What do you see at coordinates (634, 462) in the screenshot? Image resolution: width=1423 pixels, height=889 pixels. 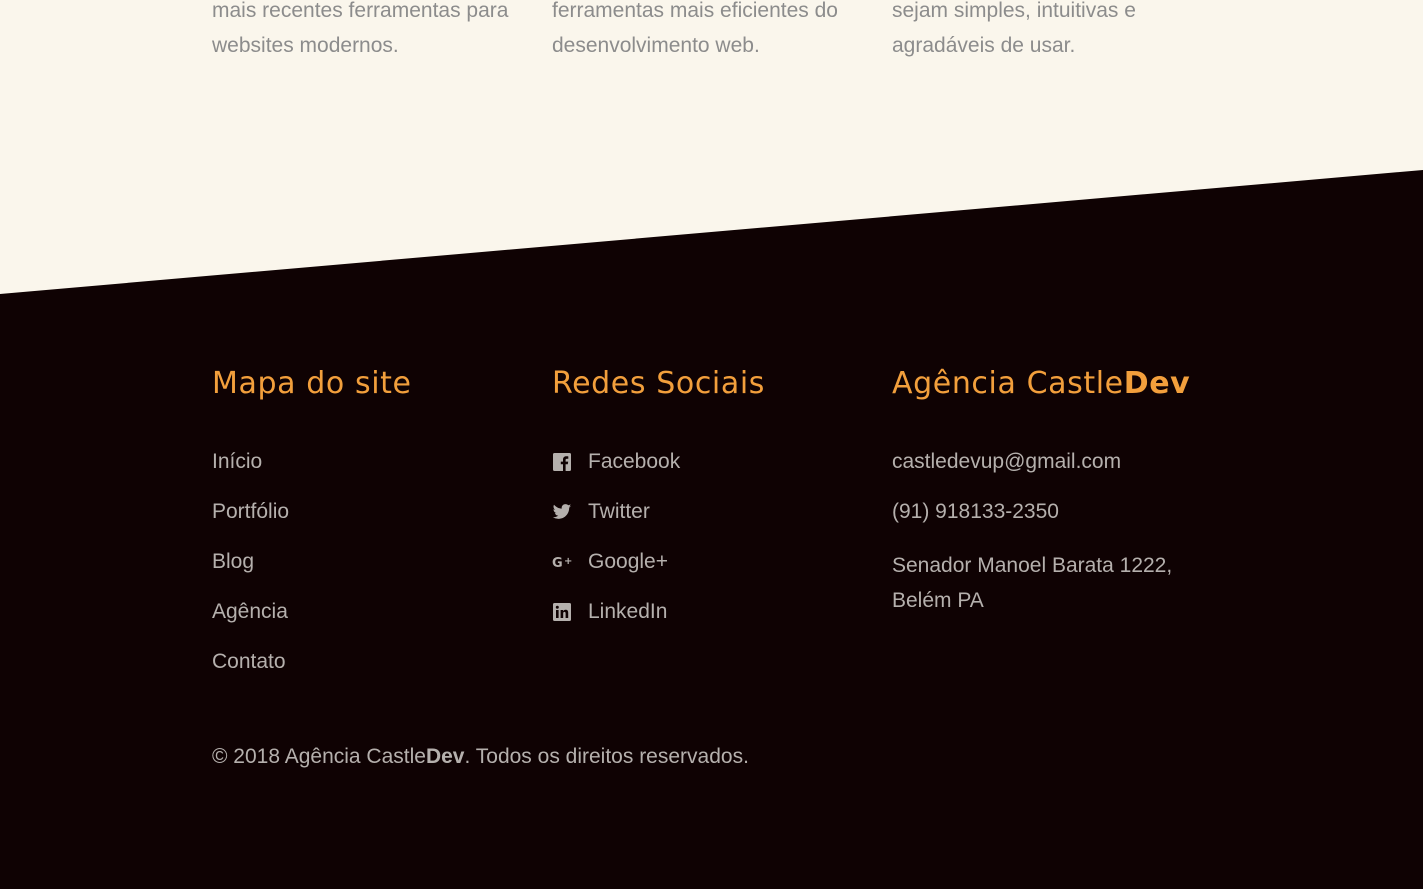 I see `social-link-label: Facebook` at bounding box center [634, 462].